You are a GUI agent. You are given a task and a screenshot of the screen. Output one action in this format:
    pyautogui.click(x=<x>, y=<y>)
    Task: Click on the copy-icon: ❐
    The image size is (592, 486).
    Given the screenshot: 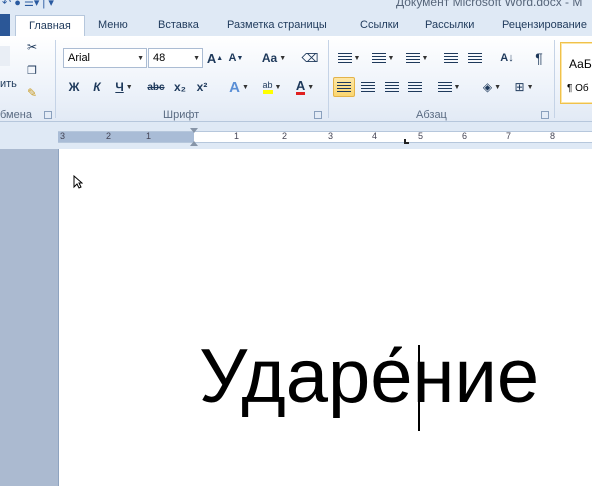 What is the action you would take?
    pyautogui.click(x=32, y=70)
    